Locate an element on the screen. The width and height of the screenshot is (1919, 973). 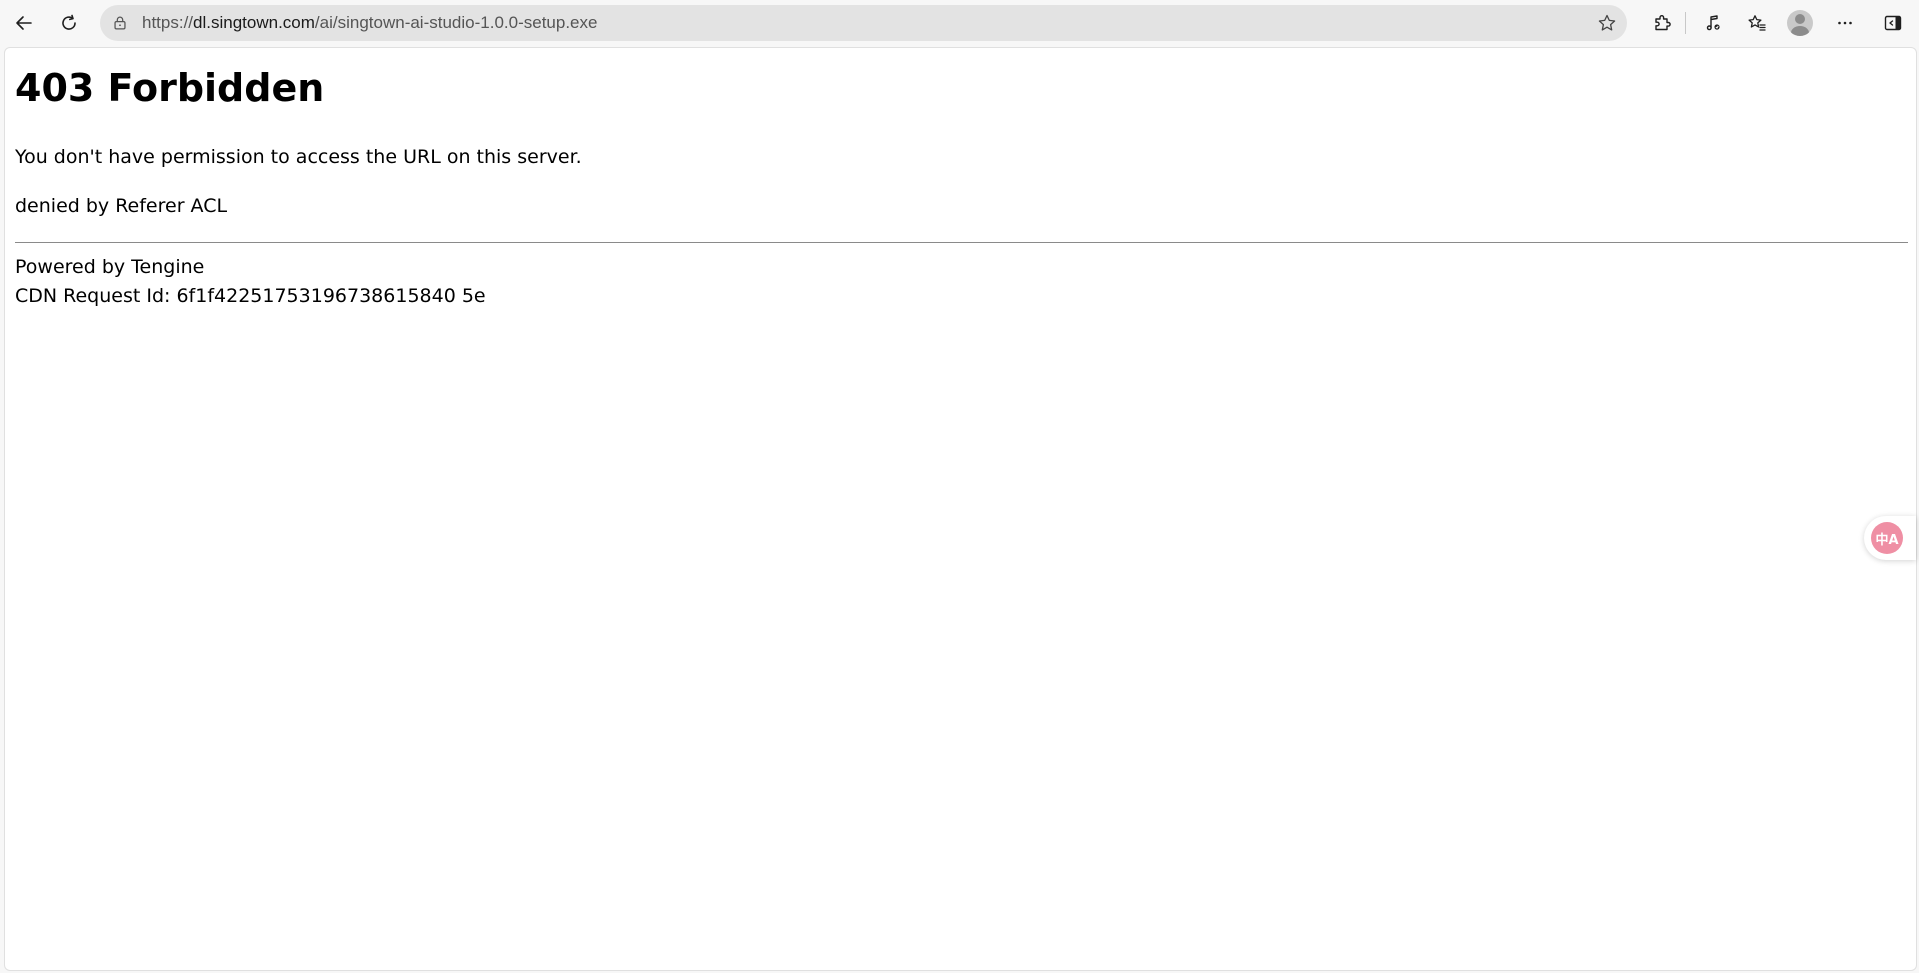
translate-icon: 中A is located at coordinates (1887, 538).